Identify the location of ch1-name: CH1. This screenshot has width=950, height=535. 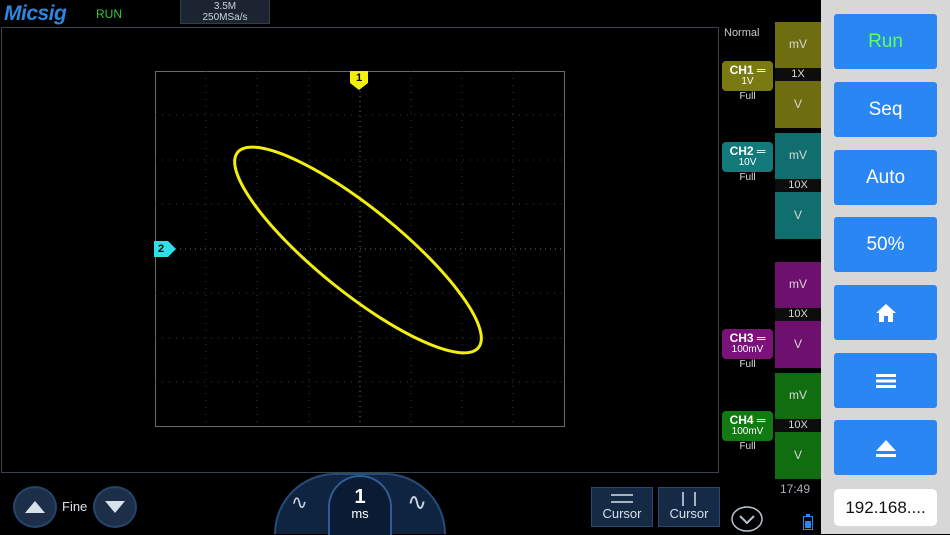
(741, 70).